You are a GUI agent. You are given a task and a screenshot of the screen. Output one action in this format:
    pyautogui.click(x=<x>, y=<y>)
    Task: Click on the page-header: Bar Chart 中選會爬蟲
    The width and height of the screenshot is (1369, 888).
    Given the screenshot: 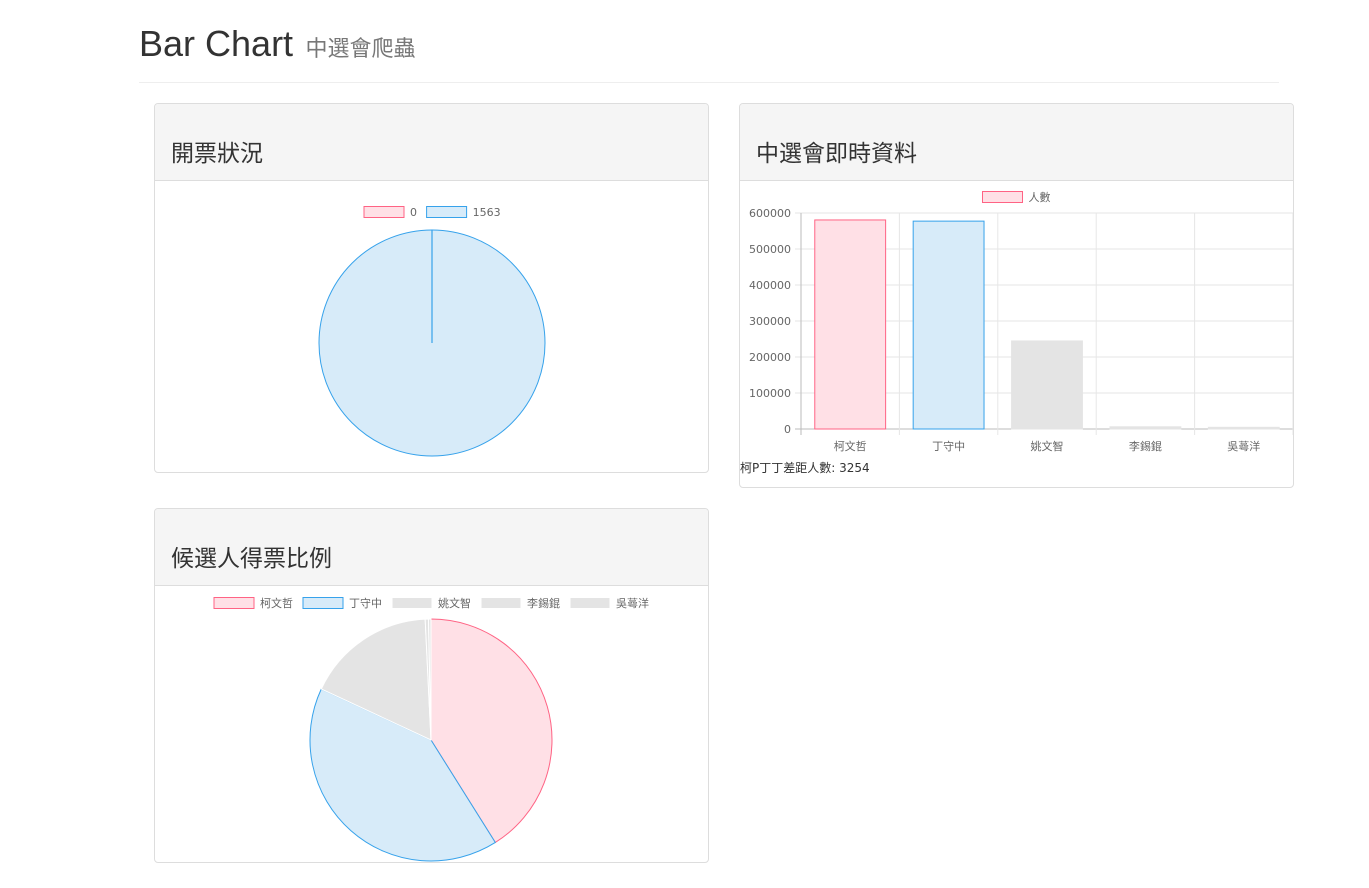 What is the action you would take?
    pyautogui.click(x=709, y=52)
    